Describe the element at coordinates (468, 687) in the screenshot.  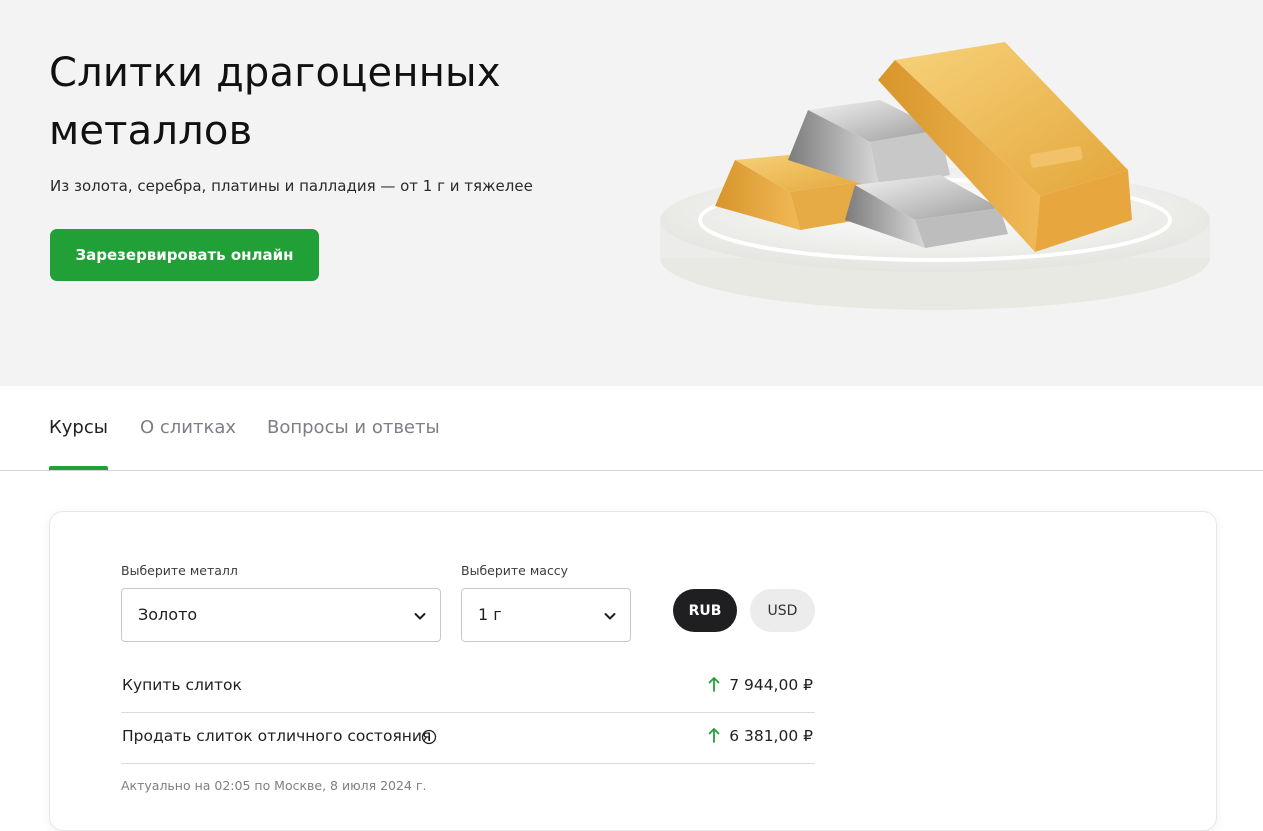
I see `rate-row-buy: Купить слиток 7 944,00 ₽` at that location.